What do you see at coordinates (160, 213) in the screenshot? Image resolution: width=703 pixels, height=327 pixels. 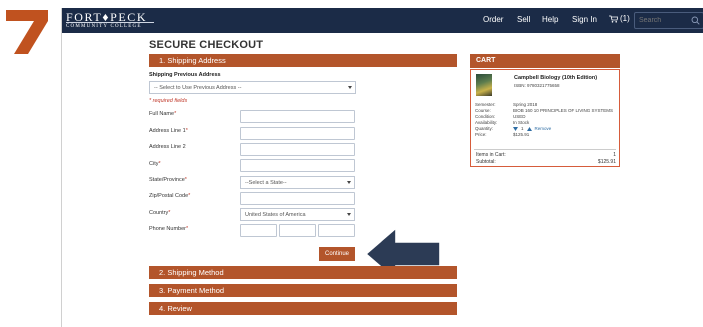 I see `country-label: Country*` at bounding box center [160, 213].